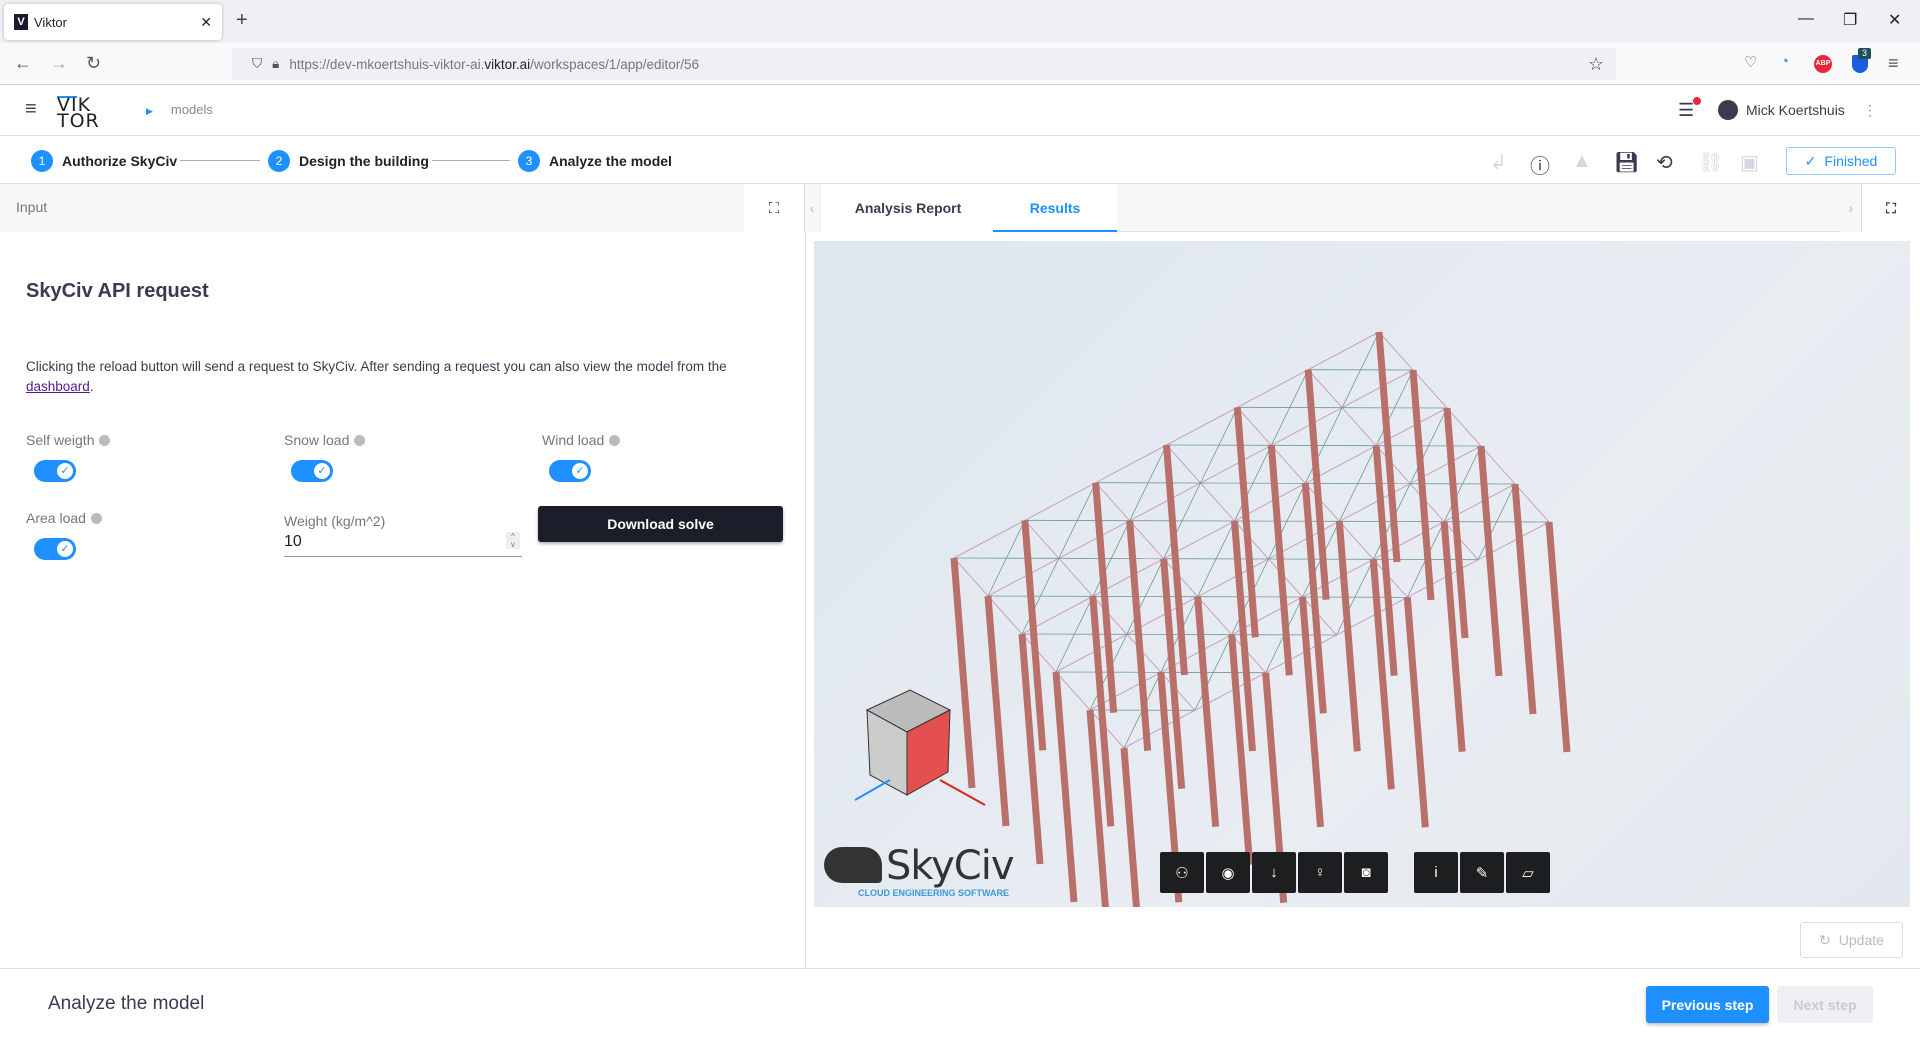 Image resolution: width=1920 pixels, height=1040 pixels. I want to click on viewer-toolbar: ⚇ ◉ ↓ ♀ ◙ i ✎ ▱, so click(1355, 872).